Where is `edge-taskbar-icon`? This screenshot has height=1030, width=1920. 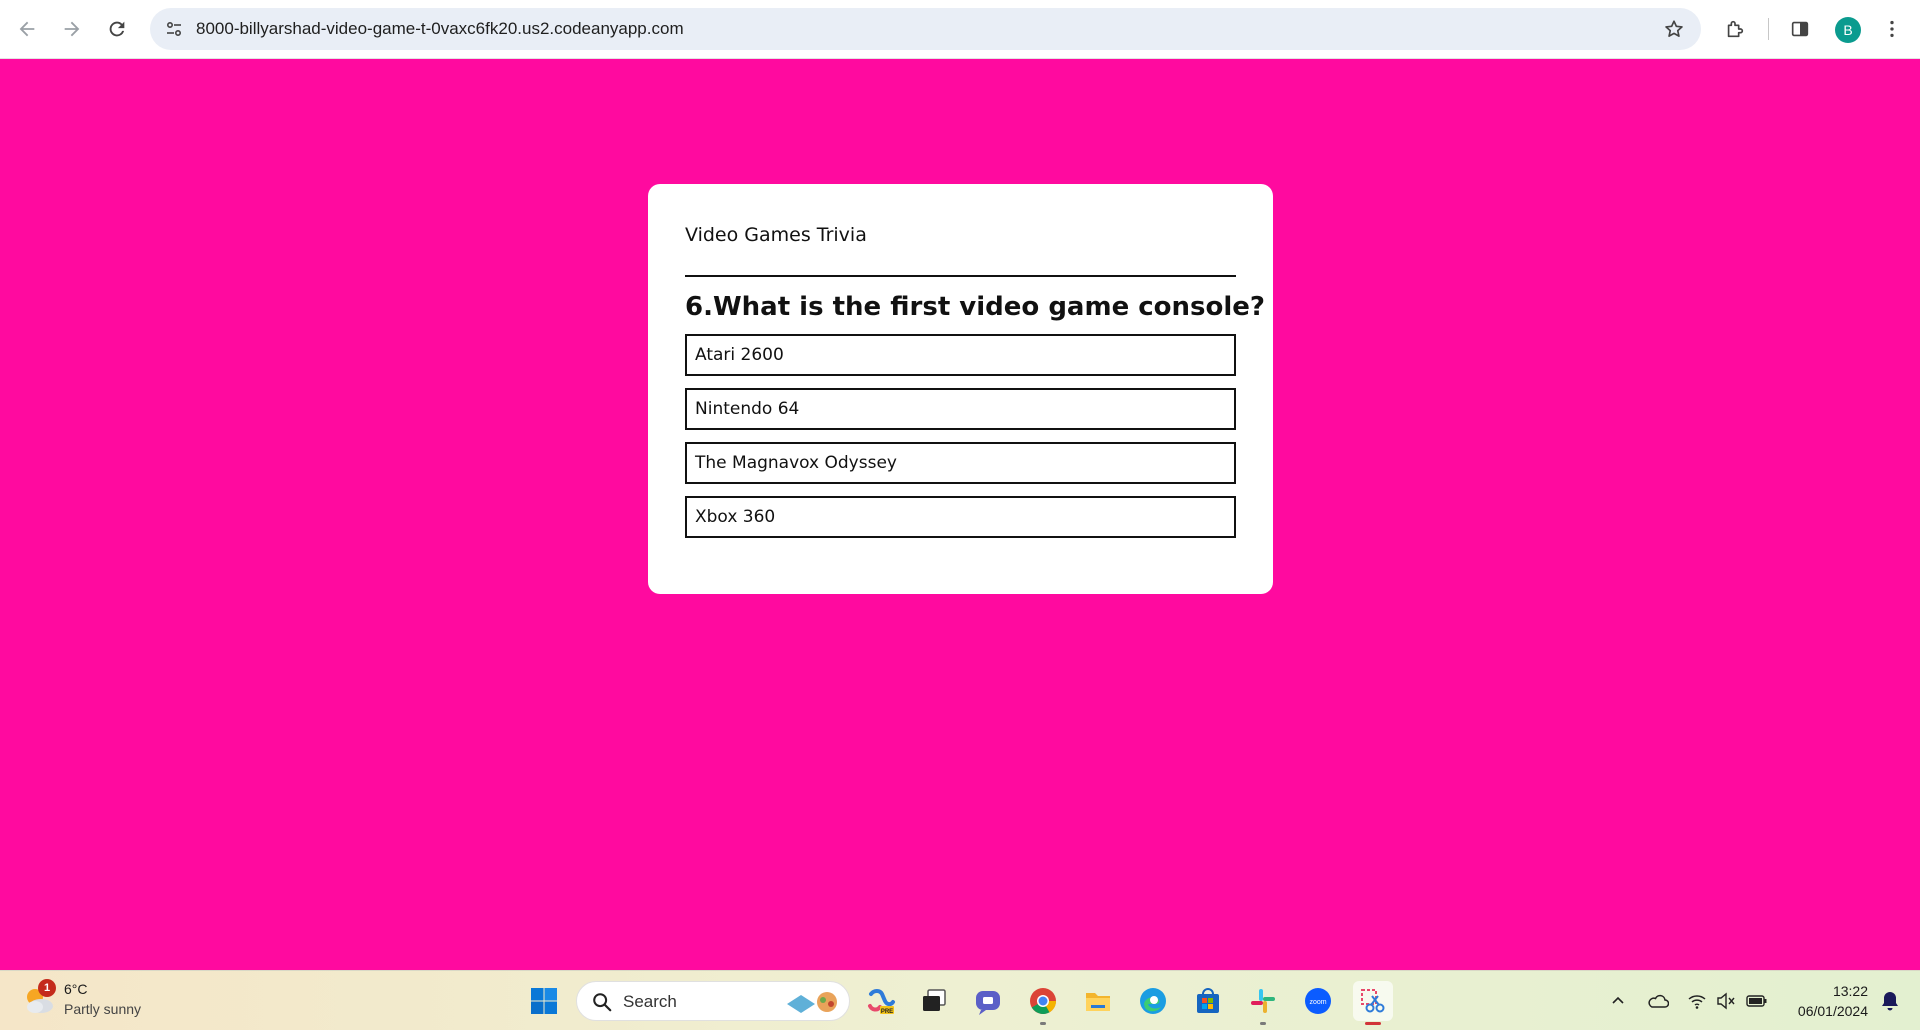 edge-taskbar-icon is located at coordinates (1153, 1001).